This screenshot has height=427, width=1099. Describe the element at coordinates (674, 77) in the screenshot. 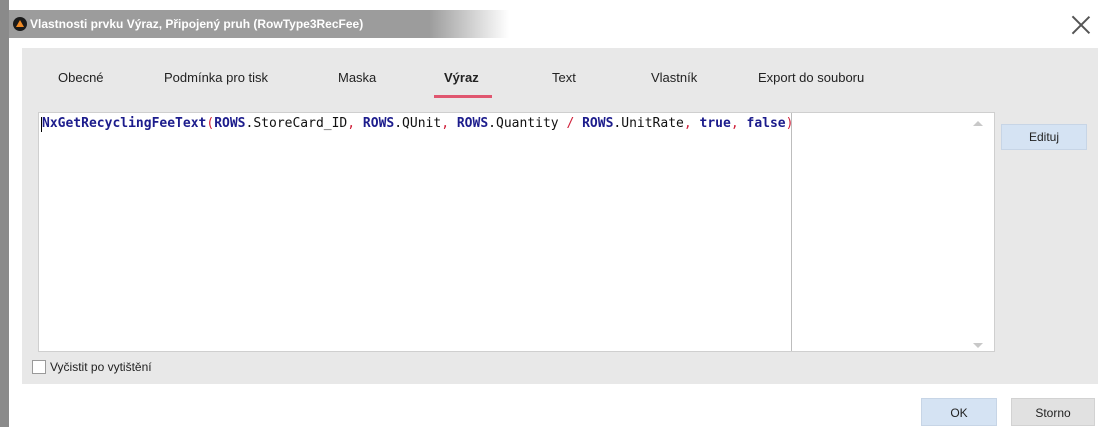

I see `tab-vlastnik: Vlastník` at that location.